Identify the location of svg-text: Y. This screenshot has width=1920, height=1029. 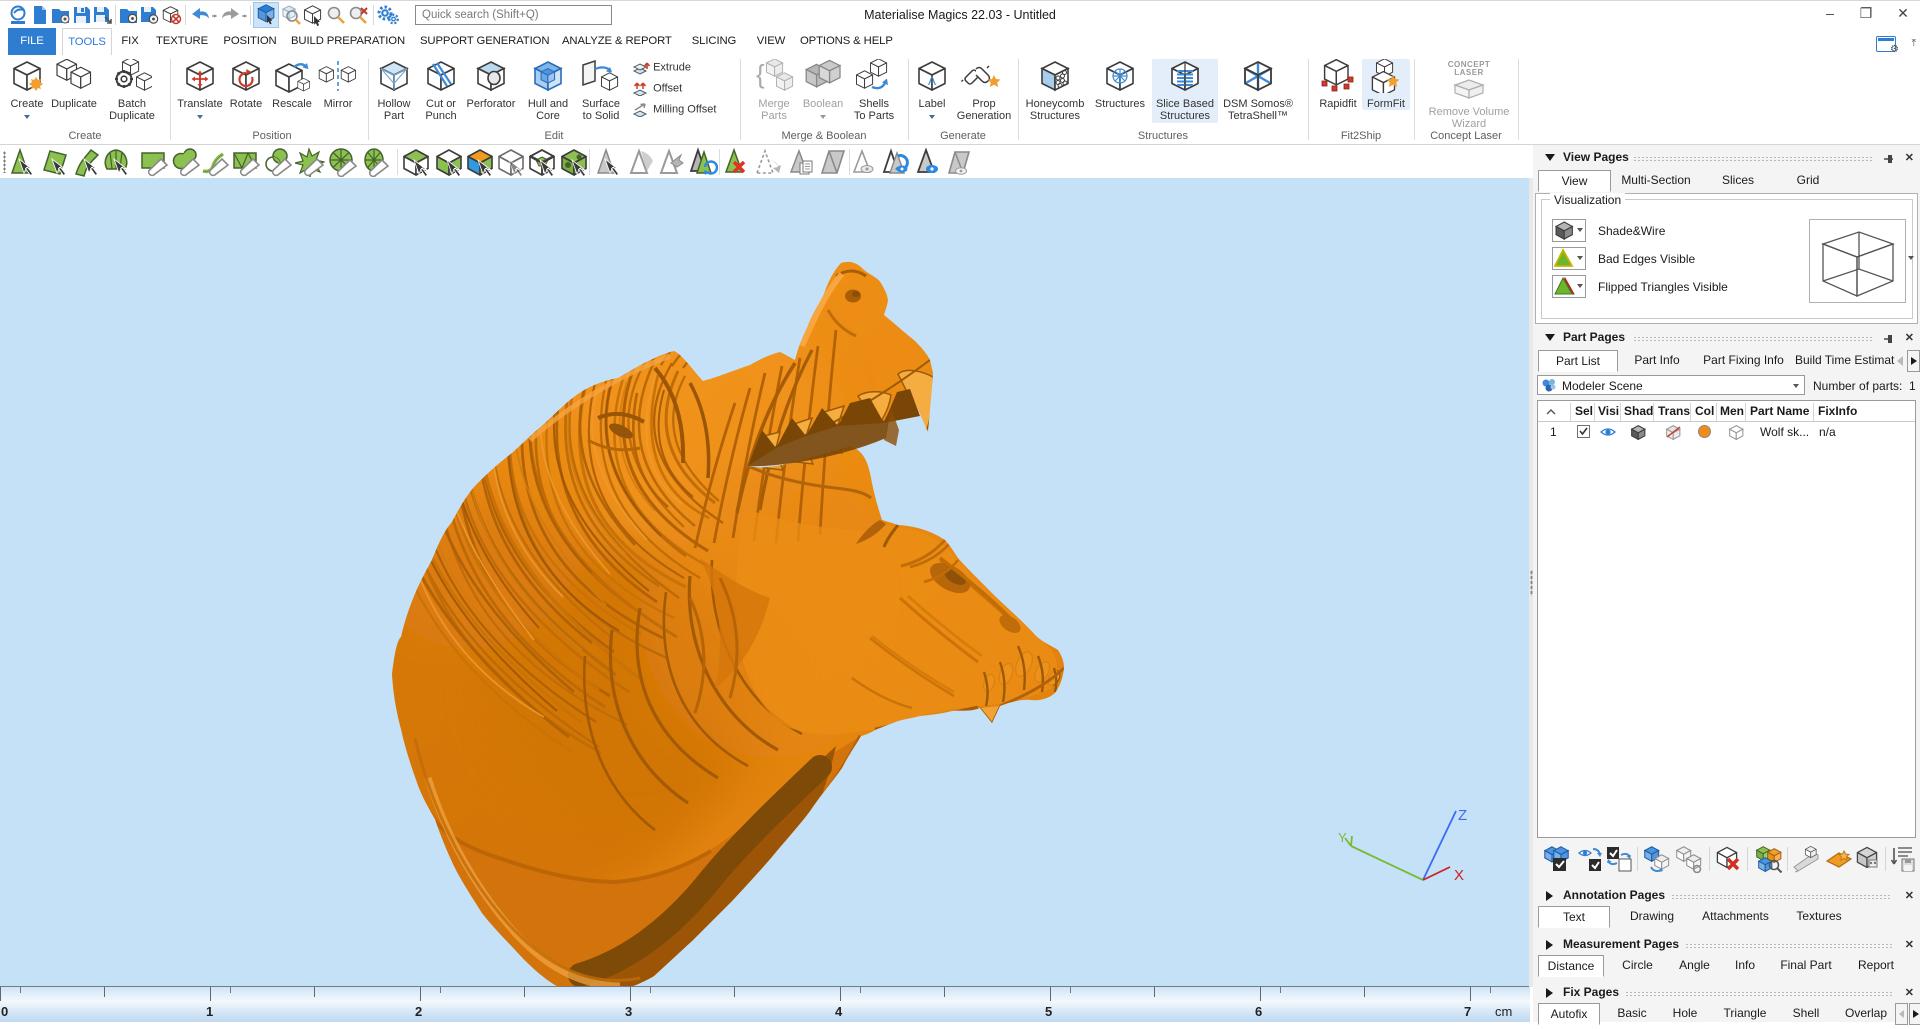
(1342, 837).